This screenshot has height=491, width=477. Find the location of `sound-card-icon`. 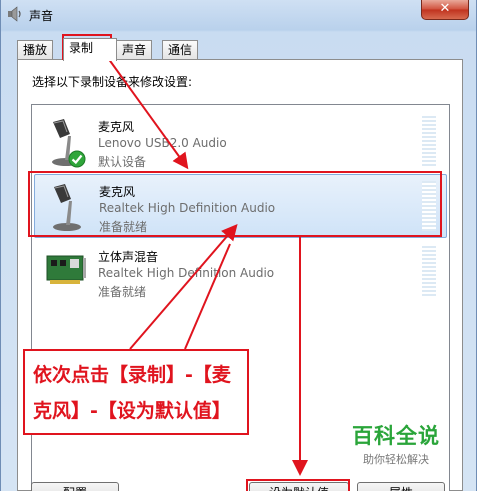

sound-card-icon is located at coordinates (66, 269).